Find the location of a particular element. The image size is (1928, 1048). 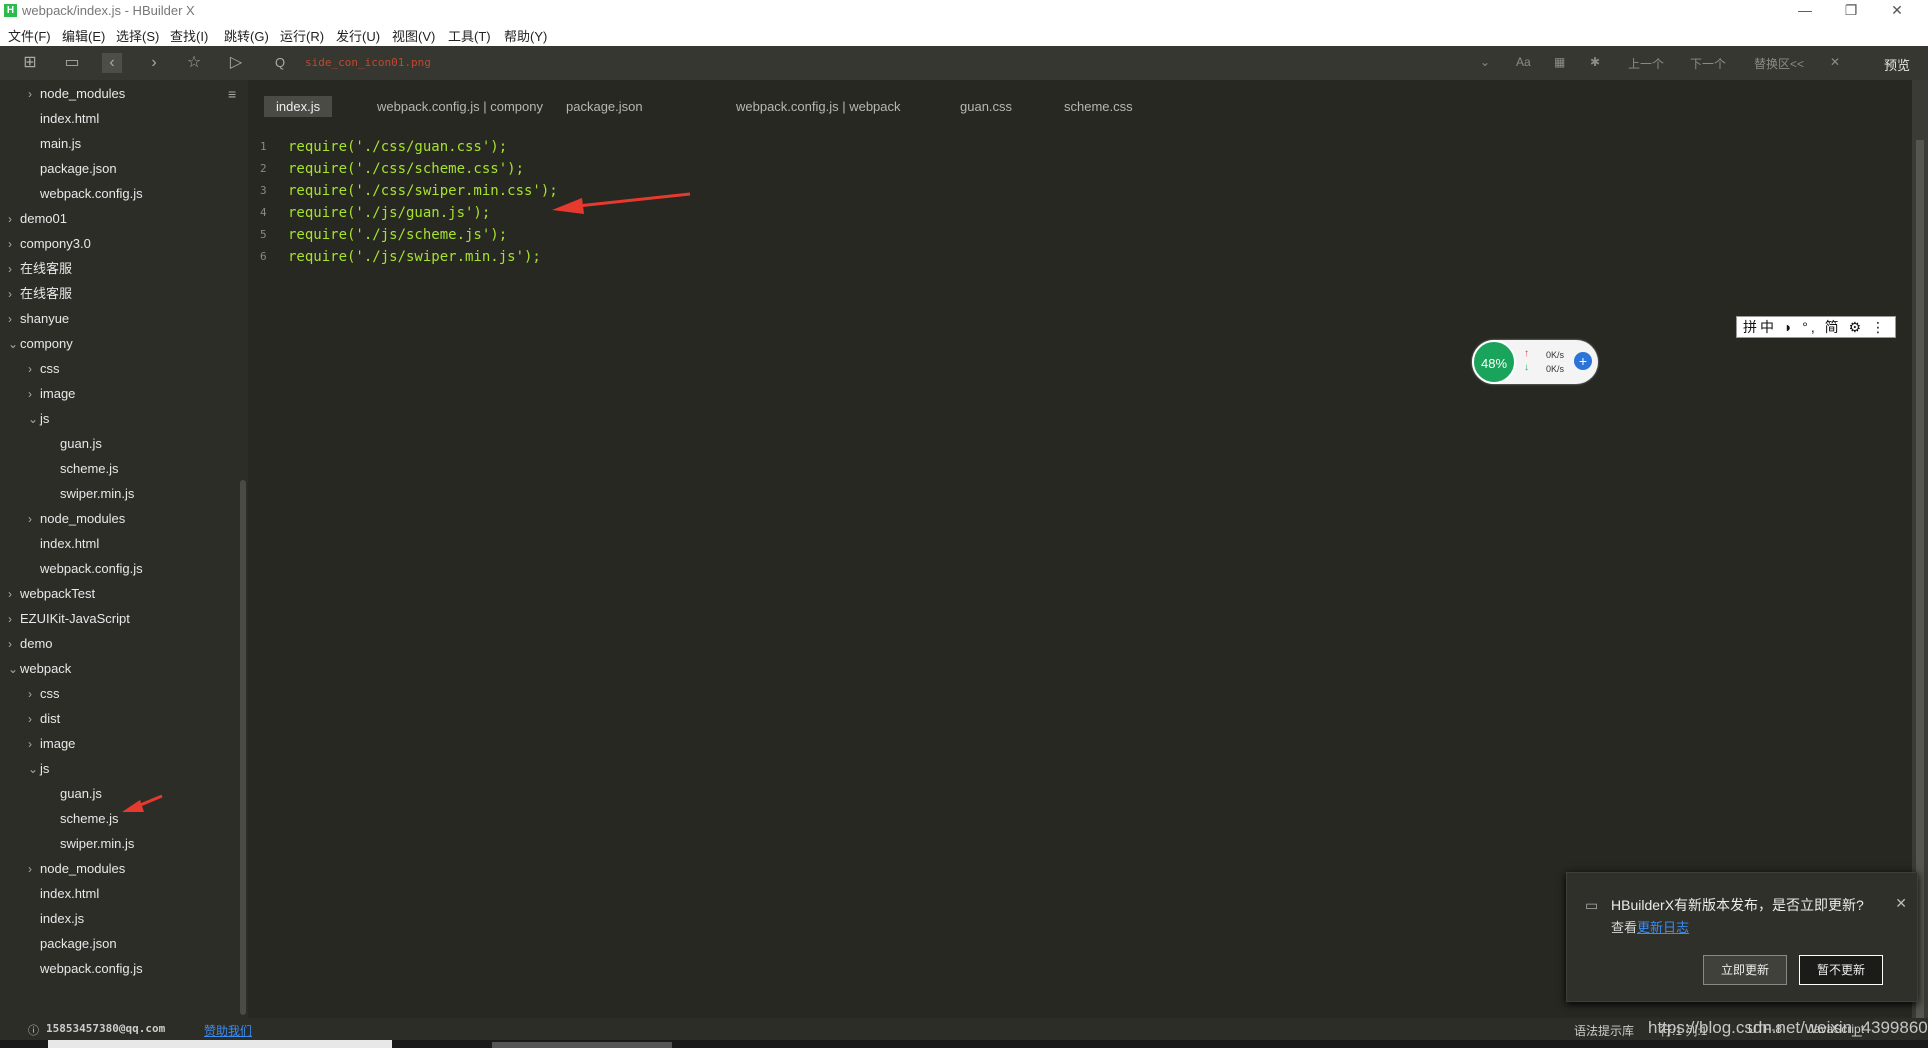

sidebar-scrollbar is located at coordinates (243, 747).